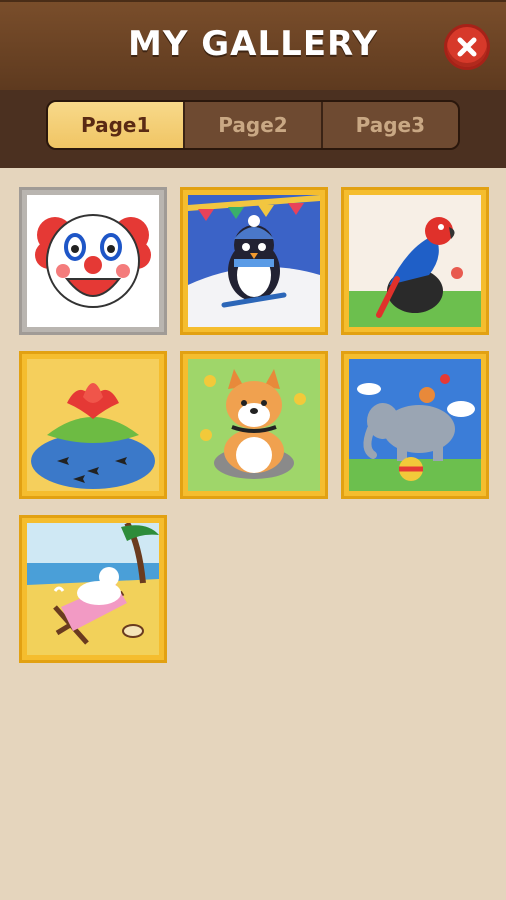 The image size is (506, 900). I want to click on parrot-image, so click(415, 261).